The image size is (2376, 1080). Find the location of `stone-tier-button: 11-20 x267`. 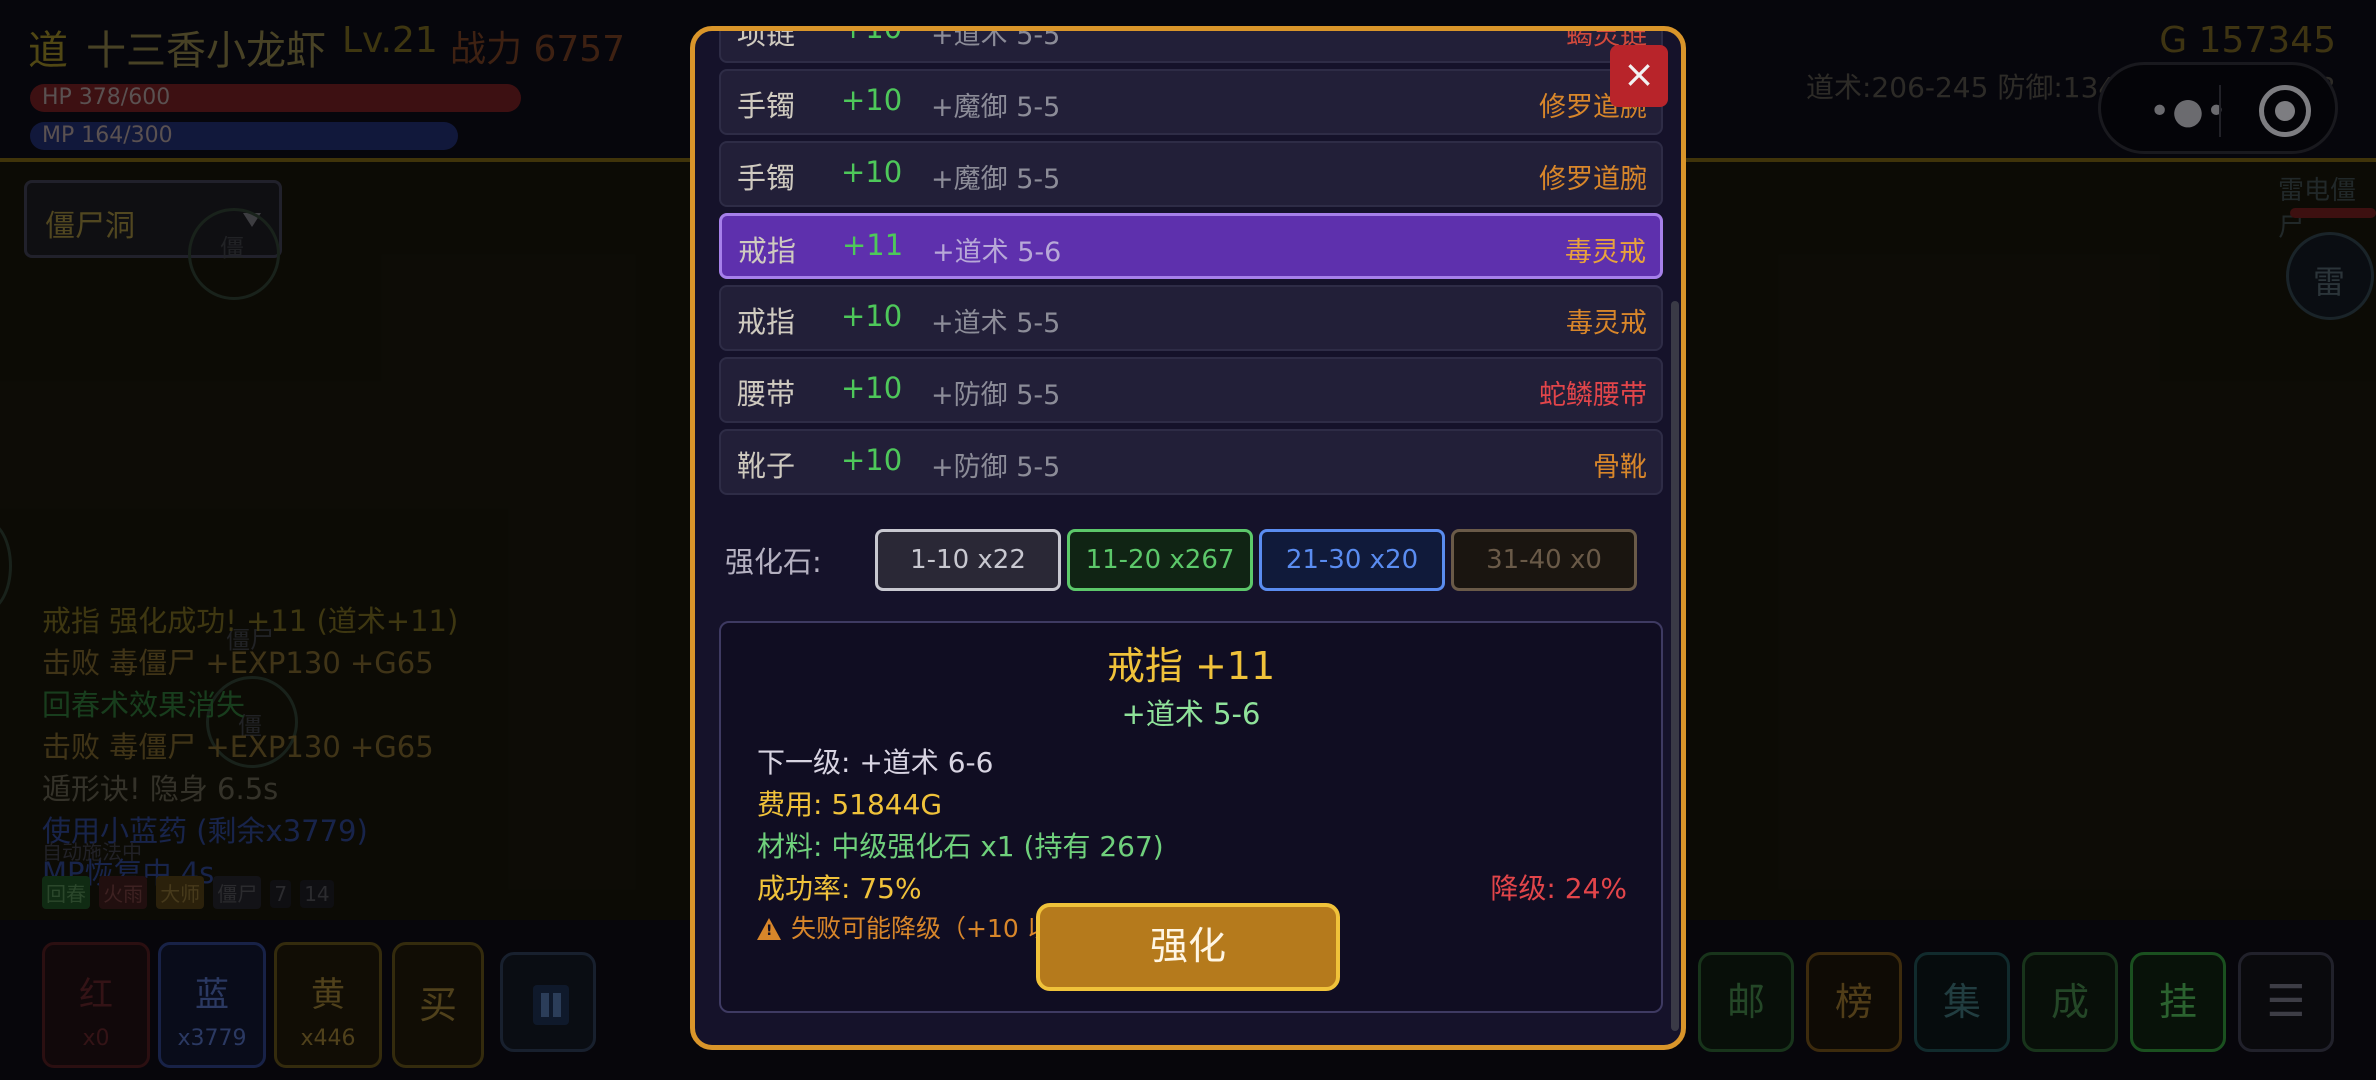

stone-tier-button: 11-20 x267 is located at coordinates (1160, 560).